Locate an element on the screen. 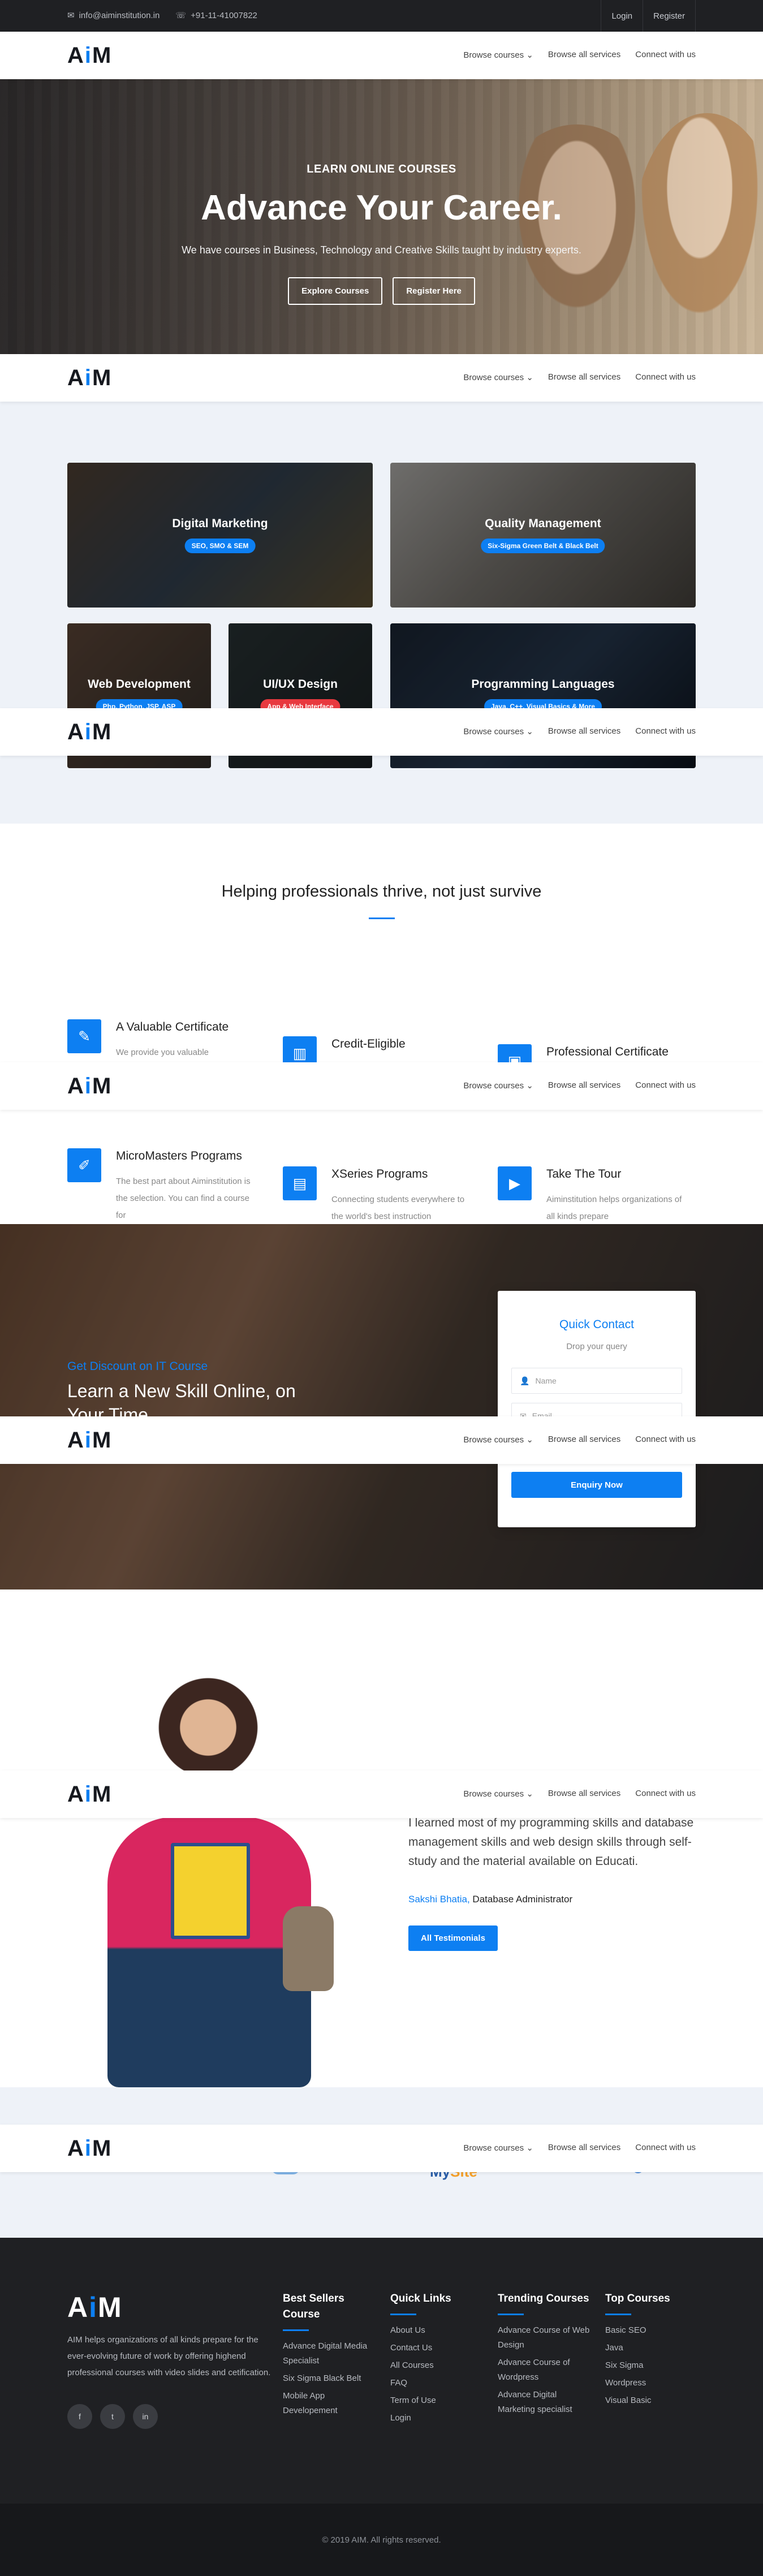  course-title: UI/UX Design is located at coordinates (300, 684).